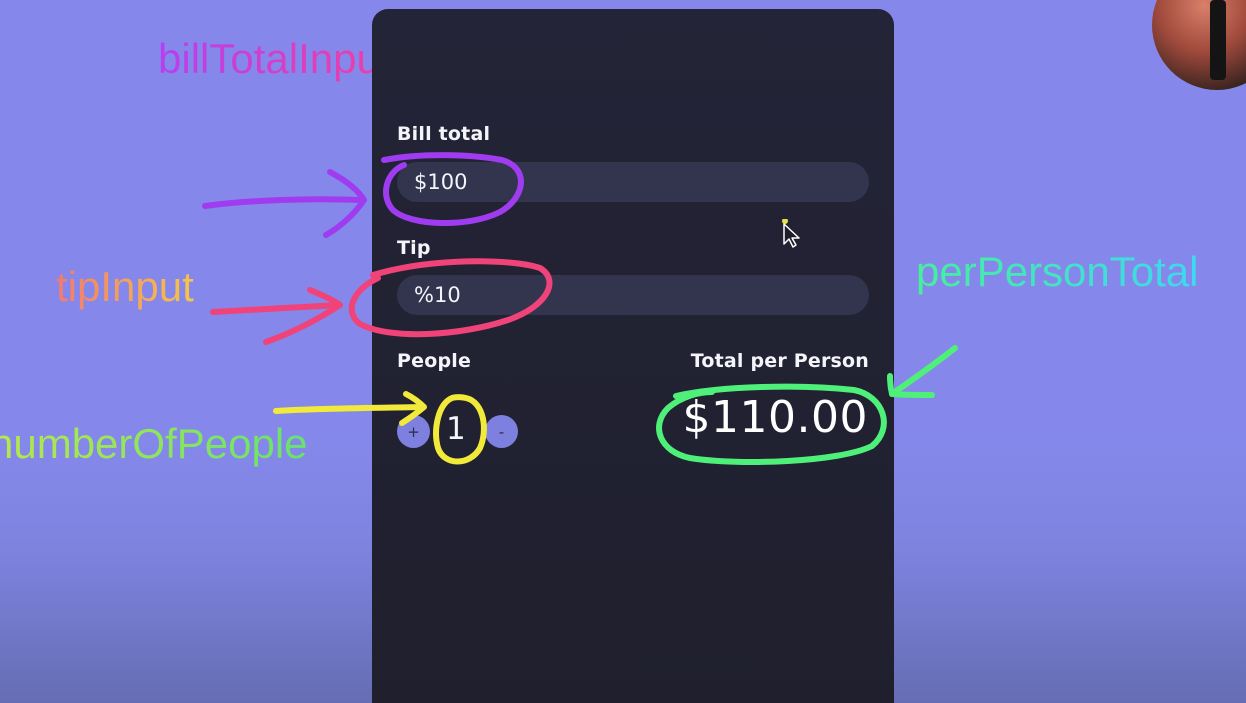  I want to click on increment-people-button: +, so click(413, 431).